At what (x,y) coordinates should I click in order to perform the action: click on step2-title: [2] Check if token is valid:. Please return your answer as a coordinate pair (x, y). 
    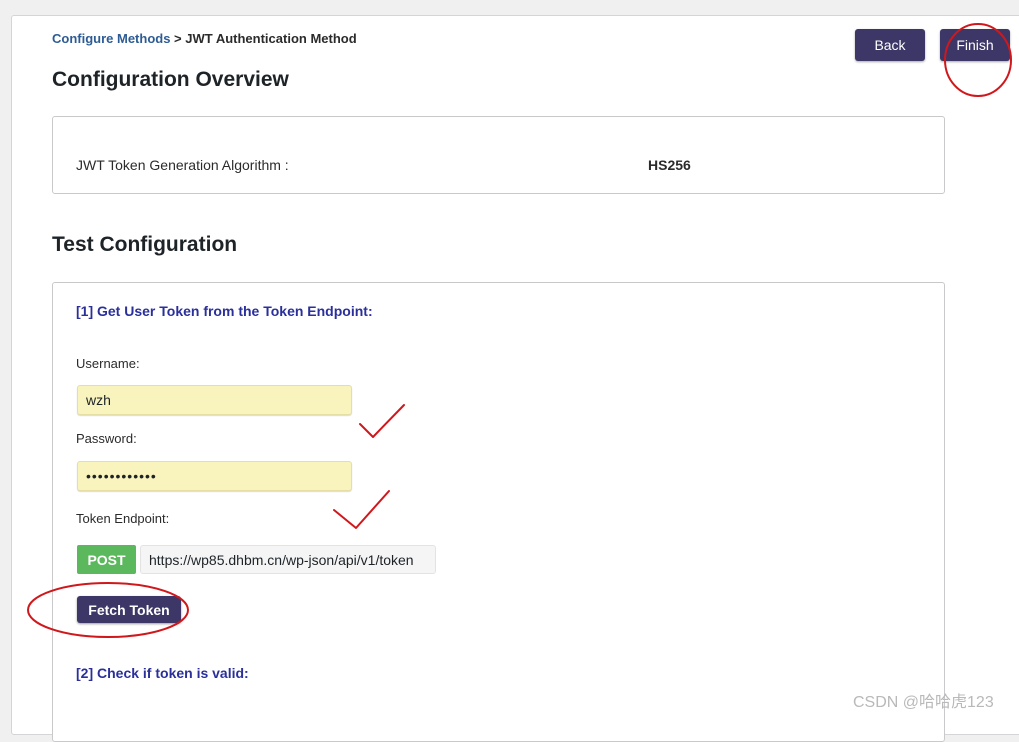
    Looking at the image, I should click on (162, 673).